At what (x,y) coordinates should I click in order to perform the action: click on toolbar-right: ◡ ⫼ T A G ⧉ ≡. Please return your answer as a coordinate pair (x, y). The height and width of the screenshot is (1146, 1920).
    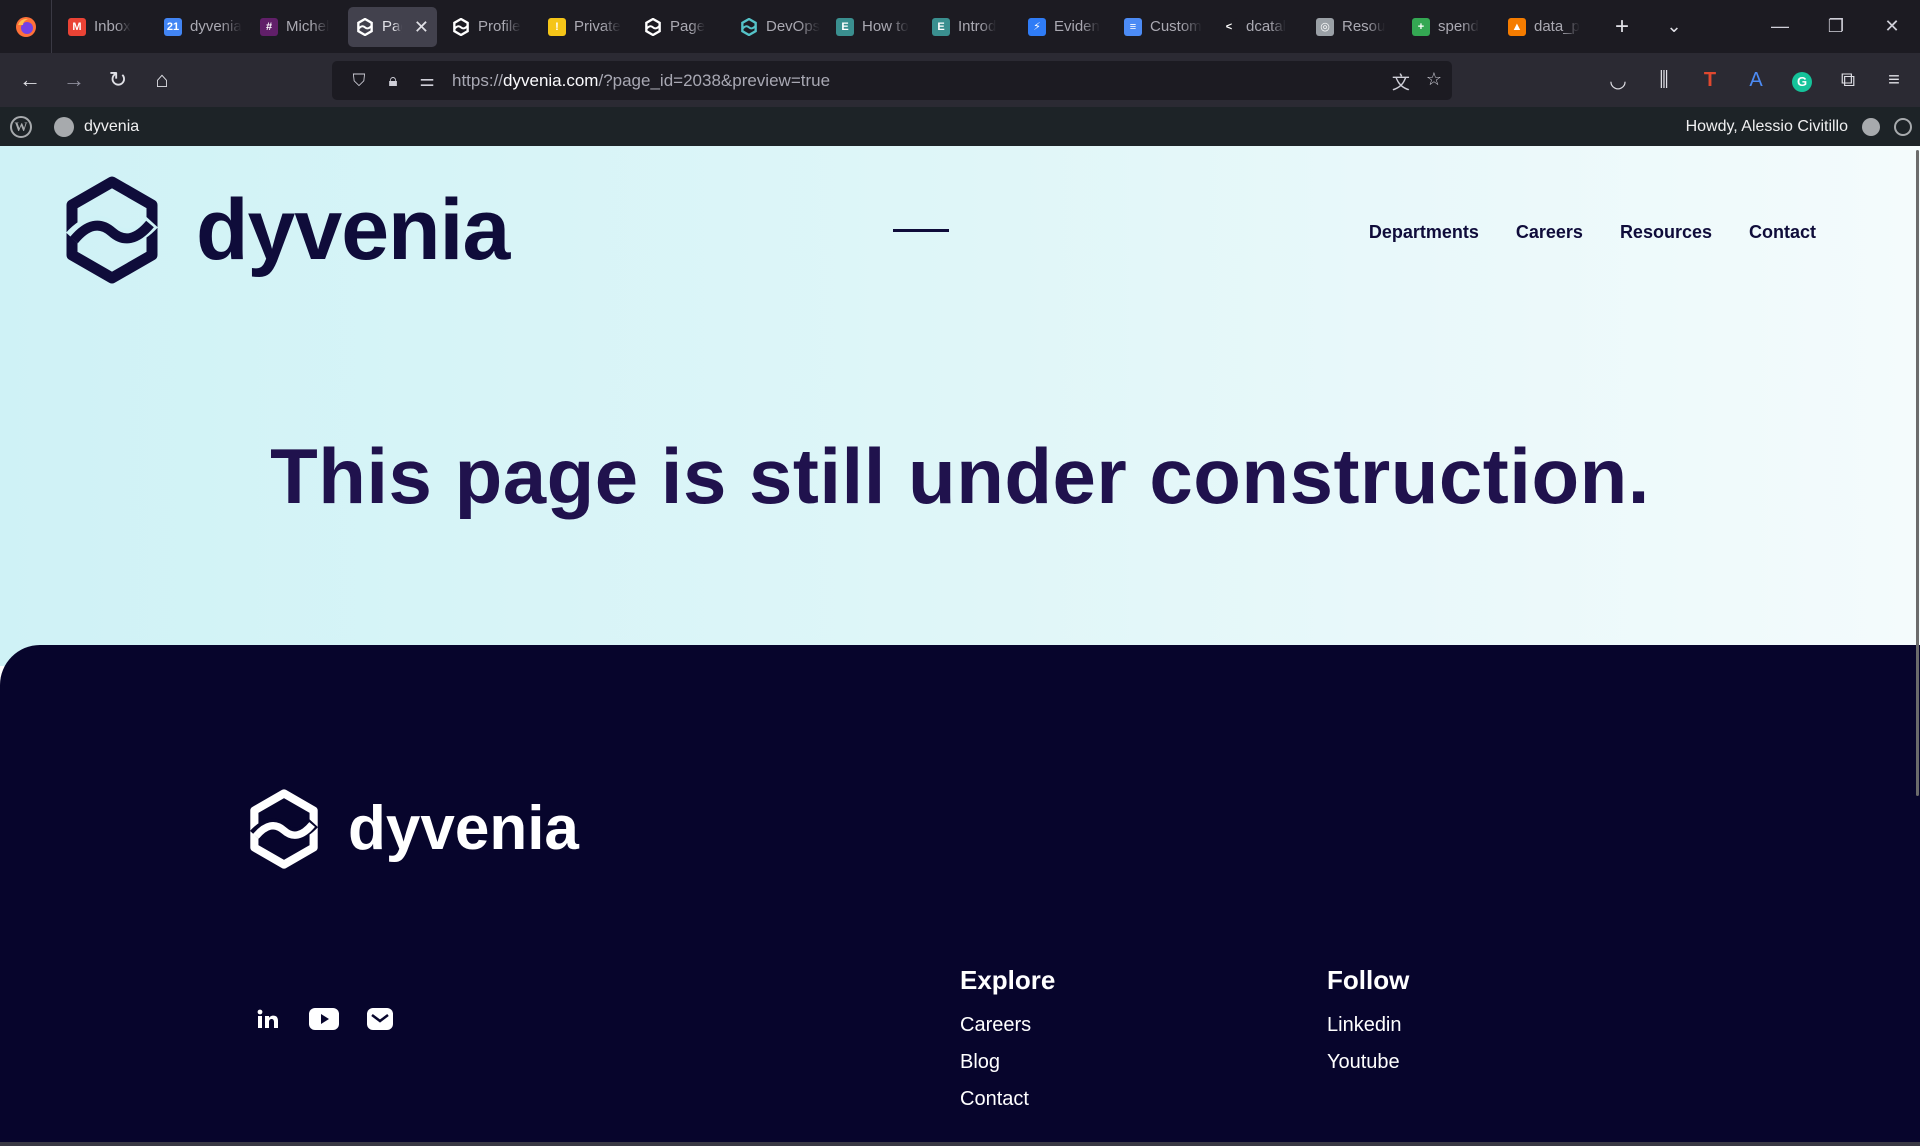
    Looking at the image, I should click on (1756, 80).